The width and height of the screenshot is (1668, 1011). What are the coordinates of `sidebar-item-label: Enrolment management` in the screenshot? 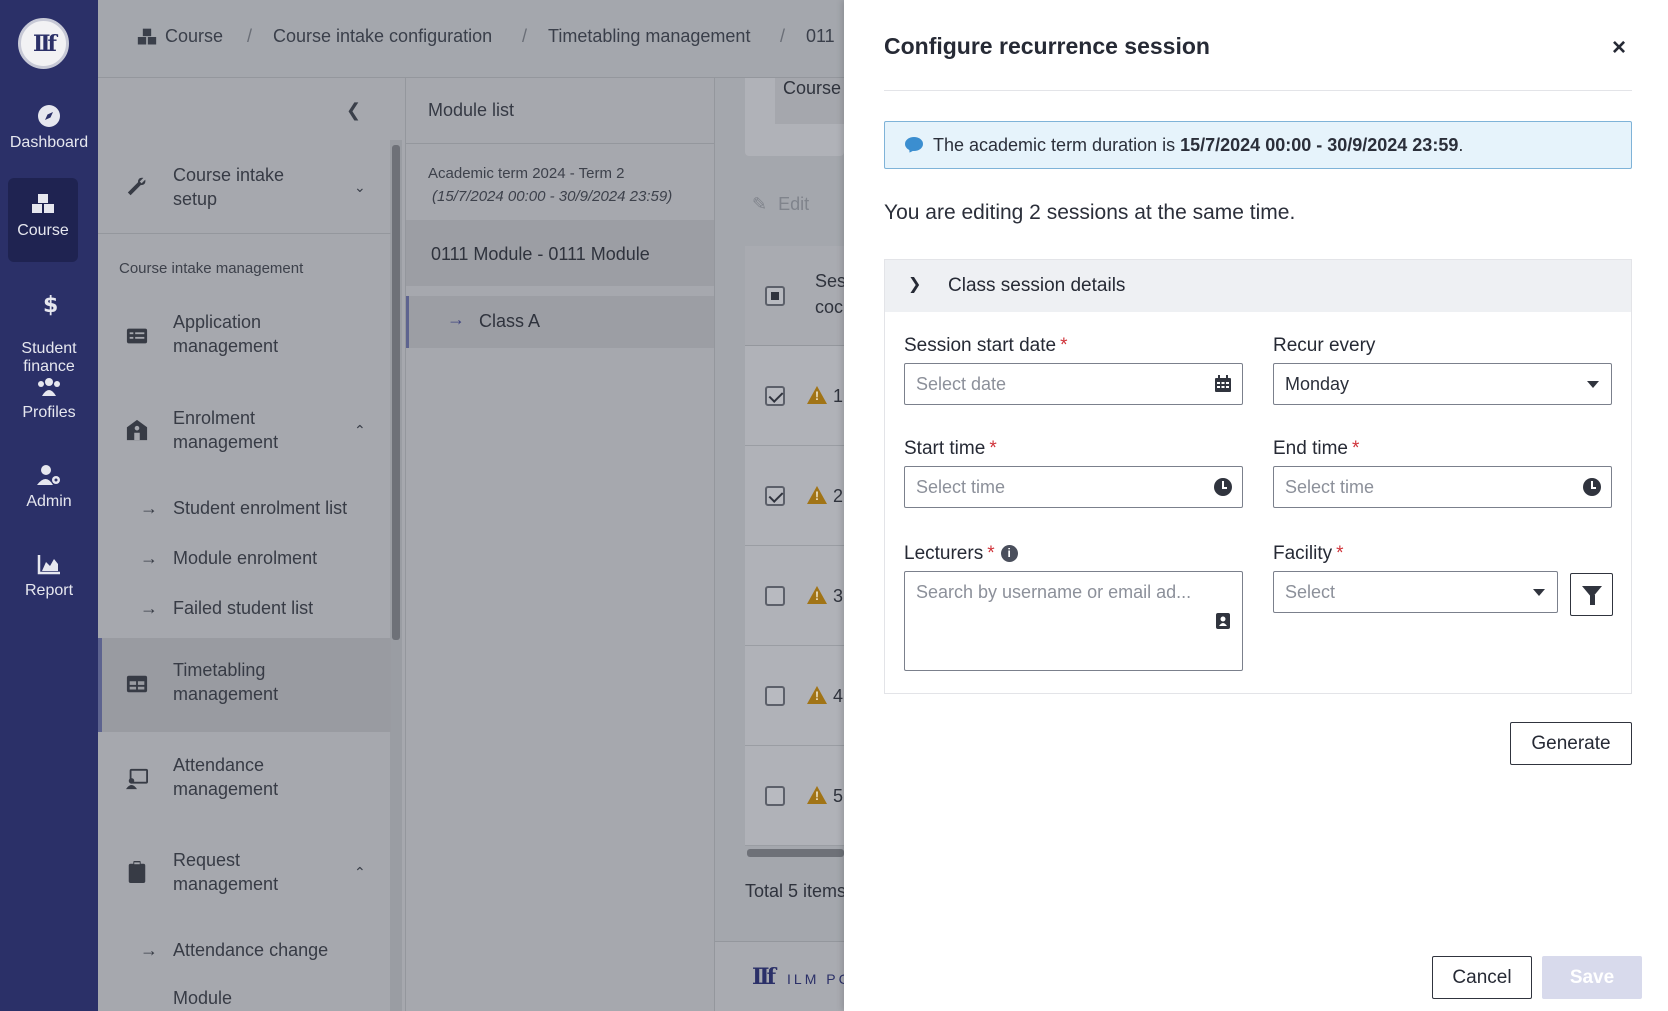 It's located at (226, 430).